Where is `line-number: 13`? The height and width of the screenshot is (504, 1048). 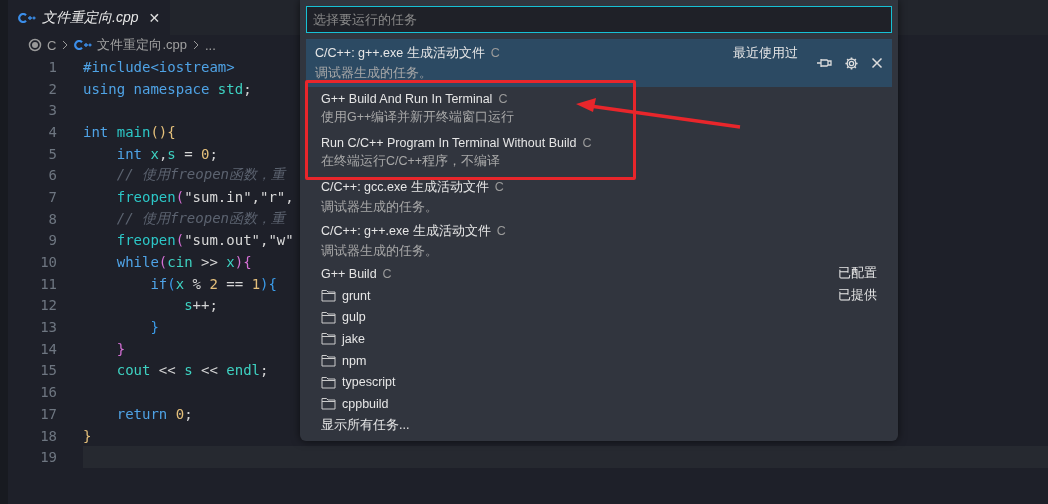
line-number: 13 is located at coordinates (48, 327).